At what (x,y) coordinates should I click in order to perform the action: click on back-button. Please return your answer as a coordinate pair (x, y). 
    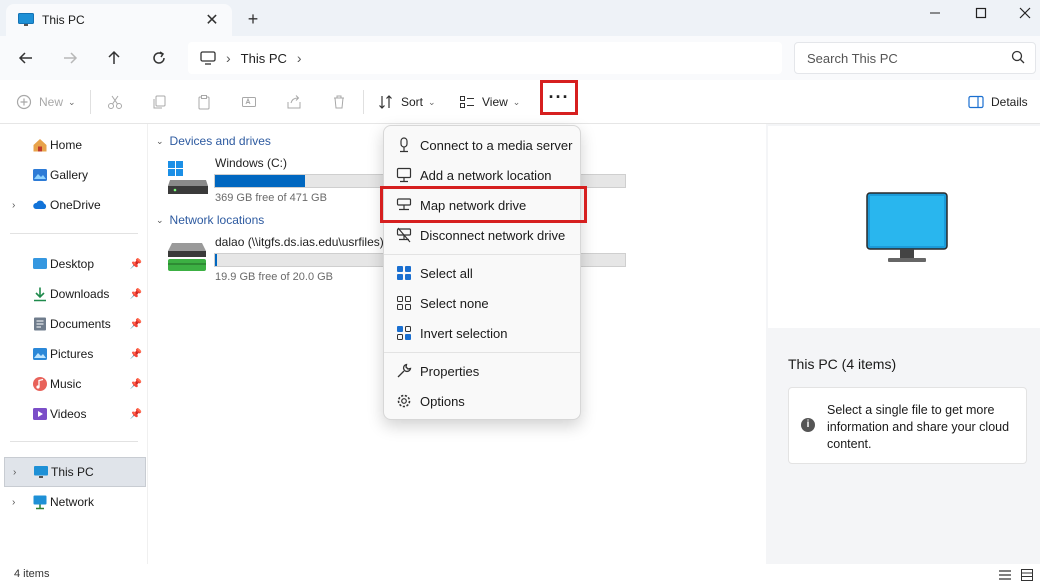
    Looking at the image, I should click on (26, 58).